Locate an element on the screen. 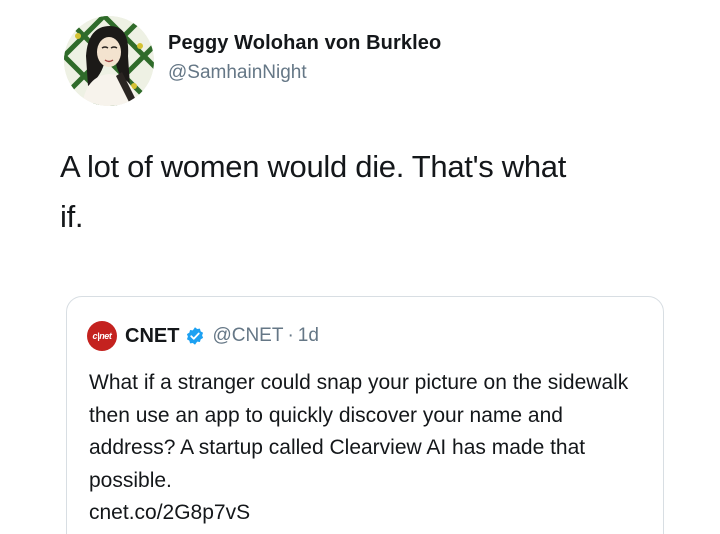 Image resolution: width=720 pixels, height=534 pixels. tweet-text-line-2: if. is located at coordinates (72, 216).